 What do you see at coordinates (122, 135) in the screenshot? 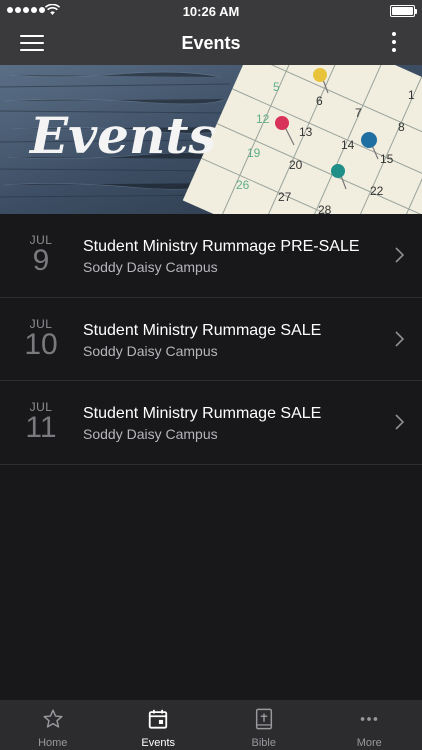
I see `banner-title: Events` at bounding box center [122, 135].